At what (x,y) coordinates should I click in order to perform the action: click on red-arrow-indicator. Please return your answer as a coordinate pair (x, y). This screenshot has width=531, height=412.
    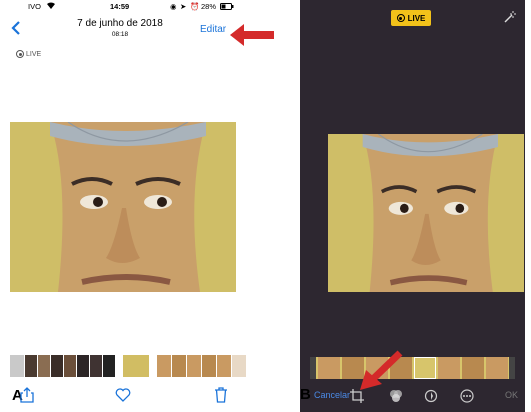
    Looking at the image, I should click on (252, 35).